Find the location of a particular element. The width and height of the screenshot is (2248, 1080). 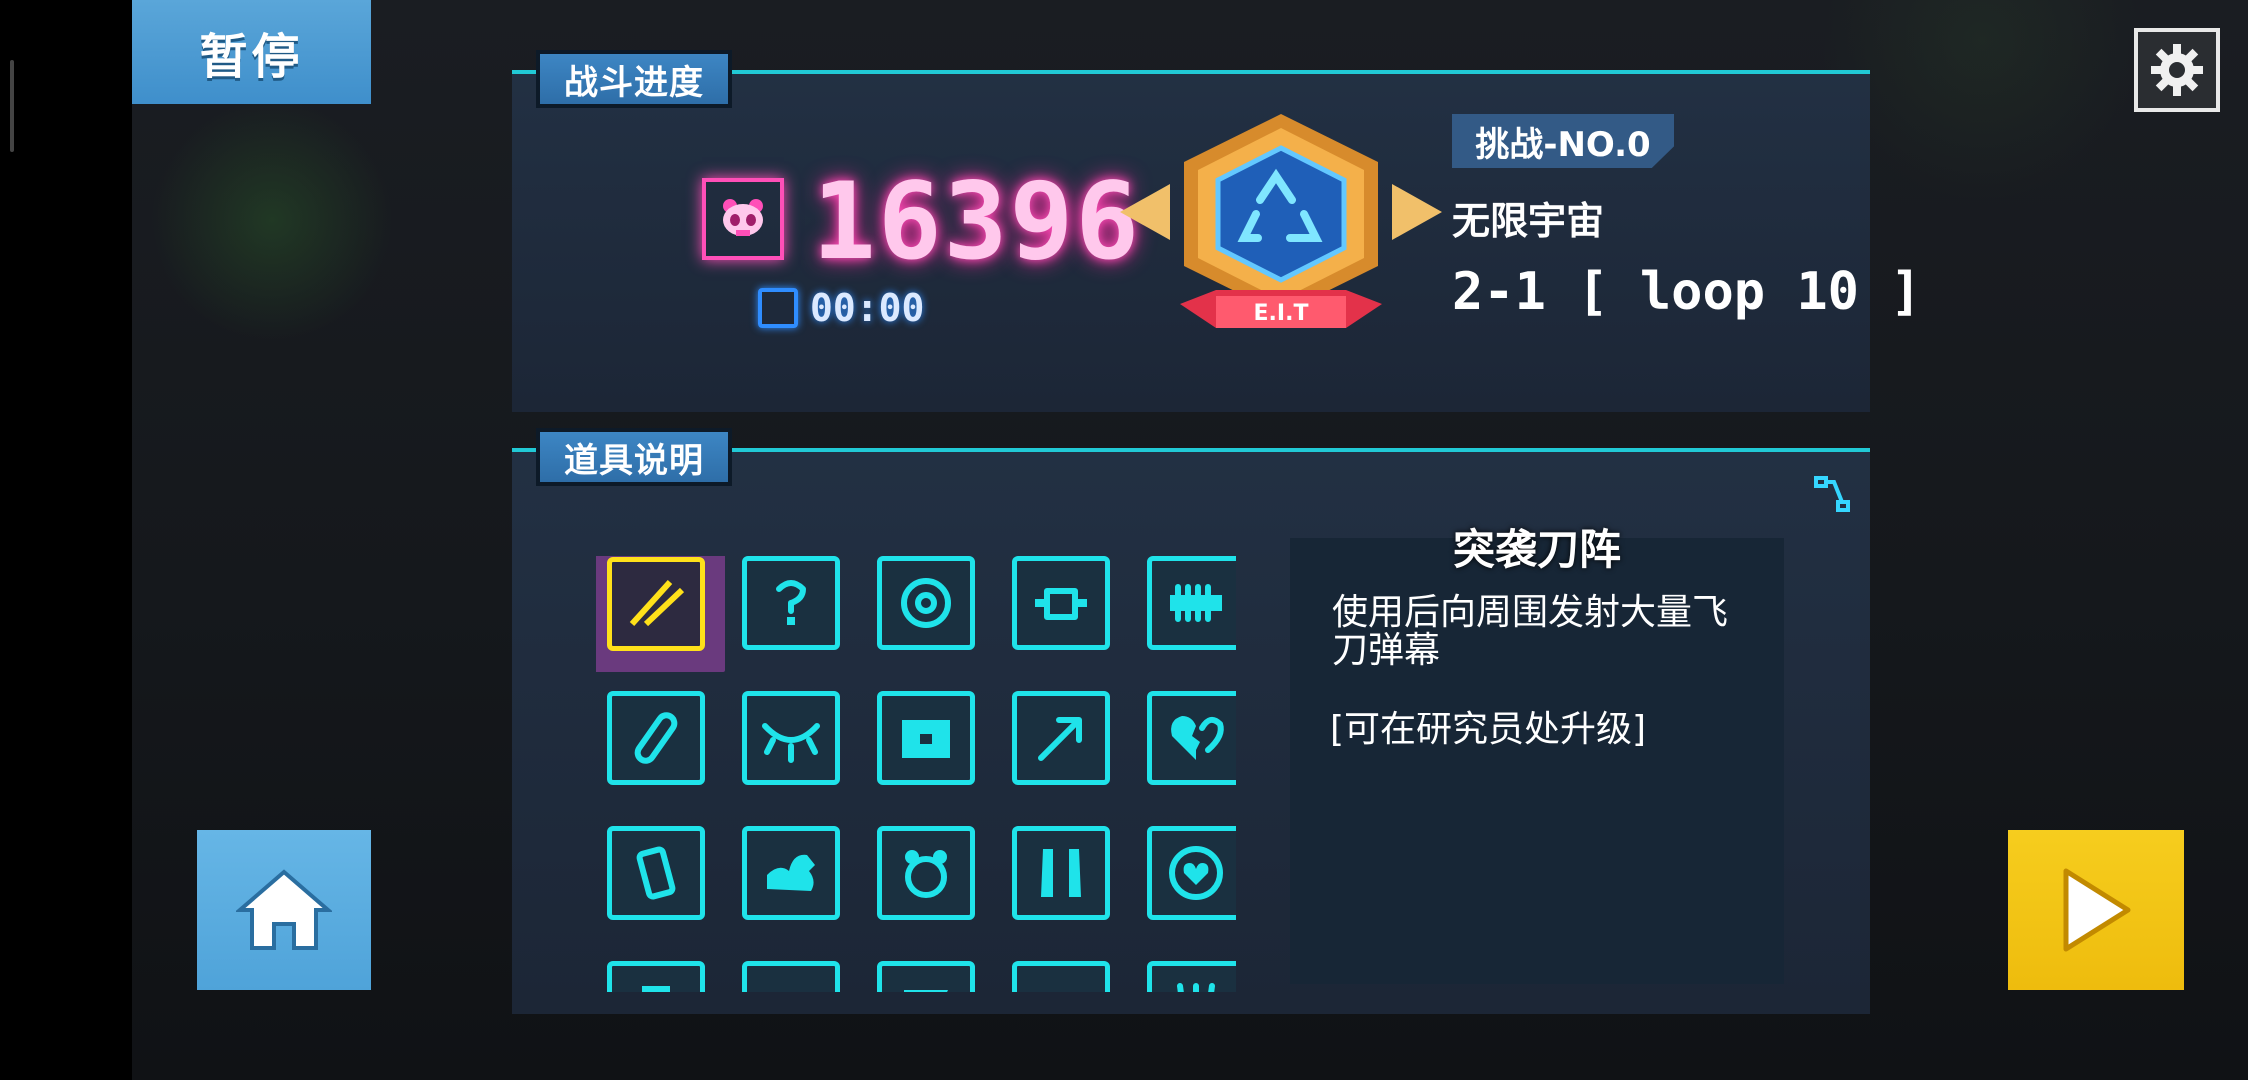

arrow-icon is located at coordinates (1060, 739).